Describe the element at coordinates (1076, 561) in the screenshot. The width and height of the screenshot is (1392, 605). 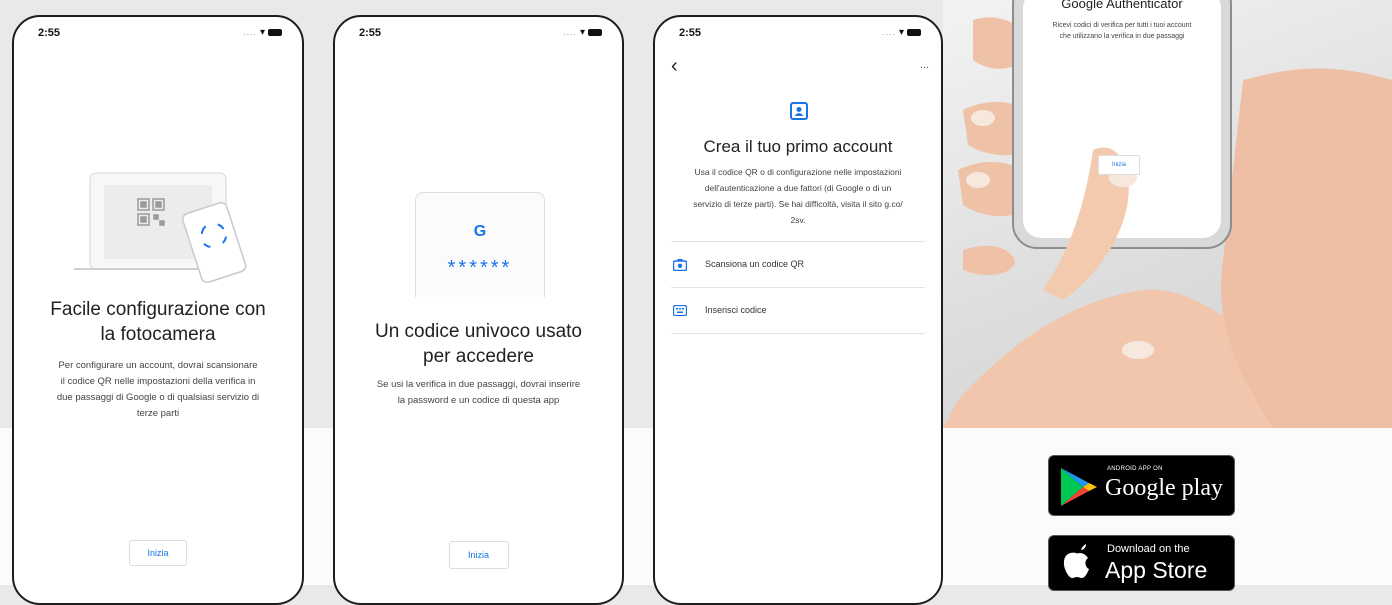
I see `apple-icon` at that location.